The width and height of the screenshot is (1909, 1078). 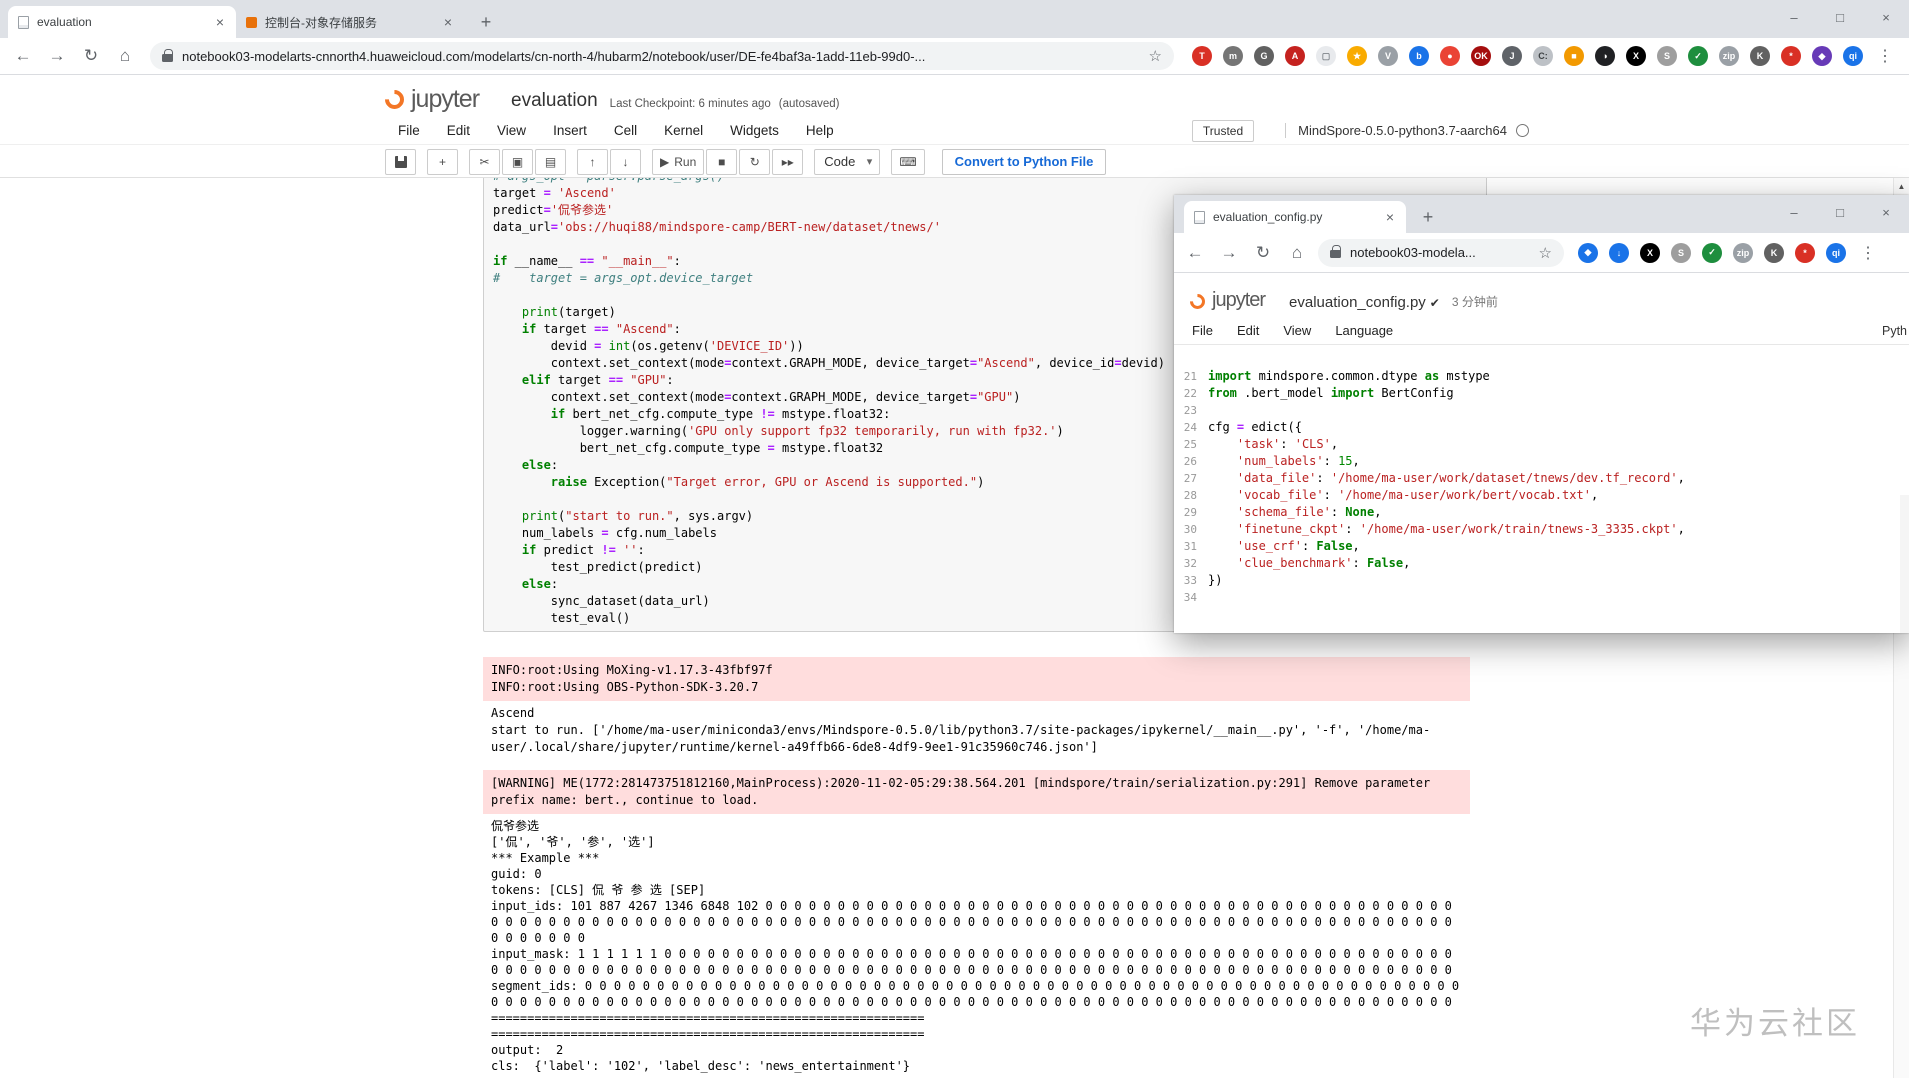 What do you see at coordinates (400, 161) in the screenshot?
I see `save-button` at bounding box center [400, 161].